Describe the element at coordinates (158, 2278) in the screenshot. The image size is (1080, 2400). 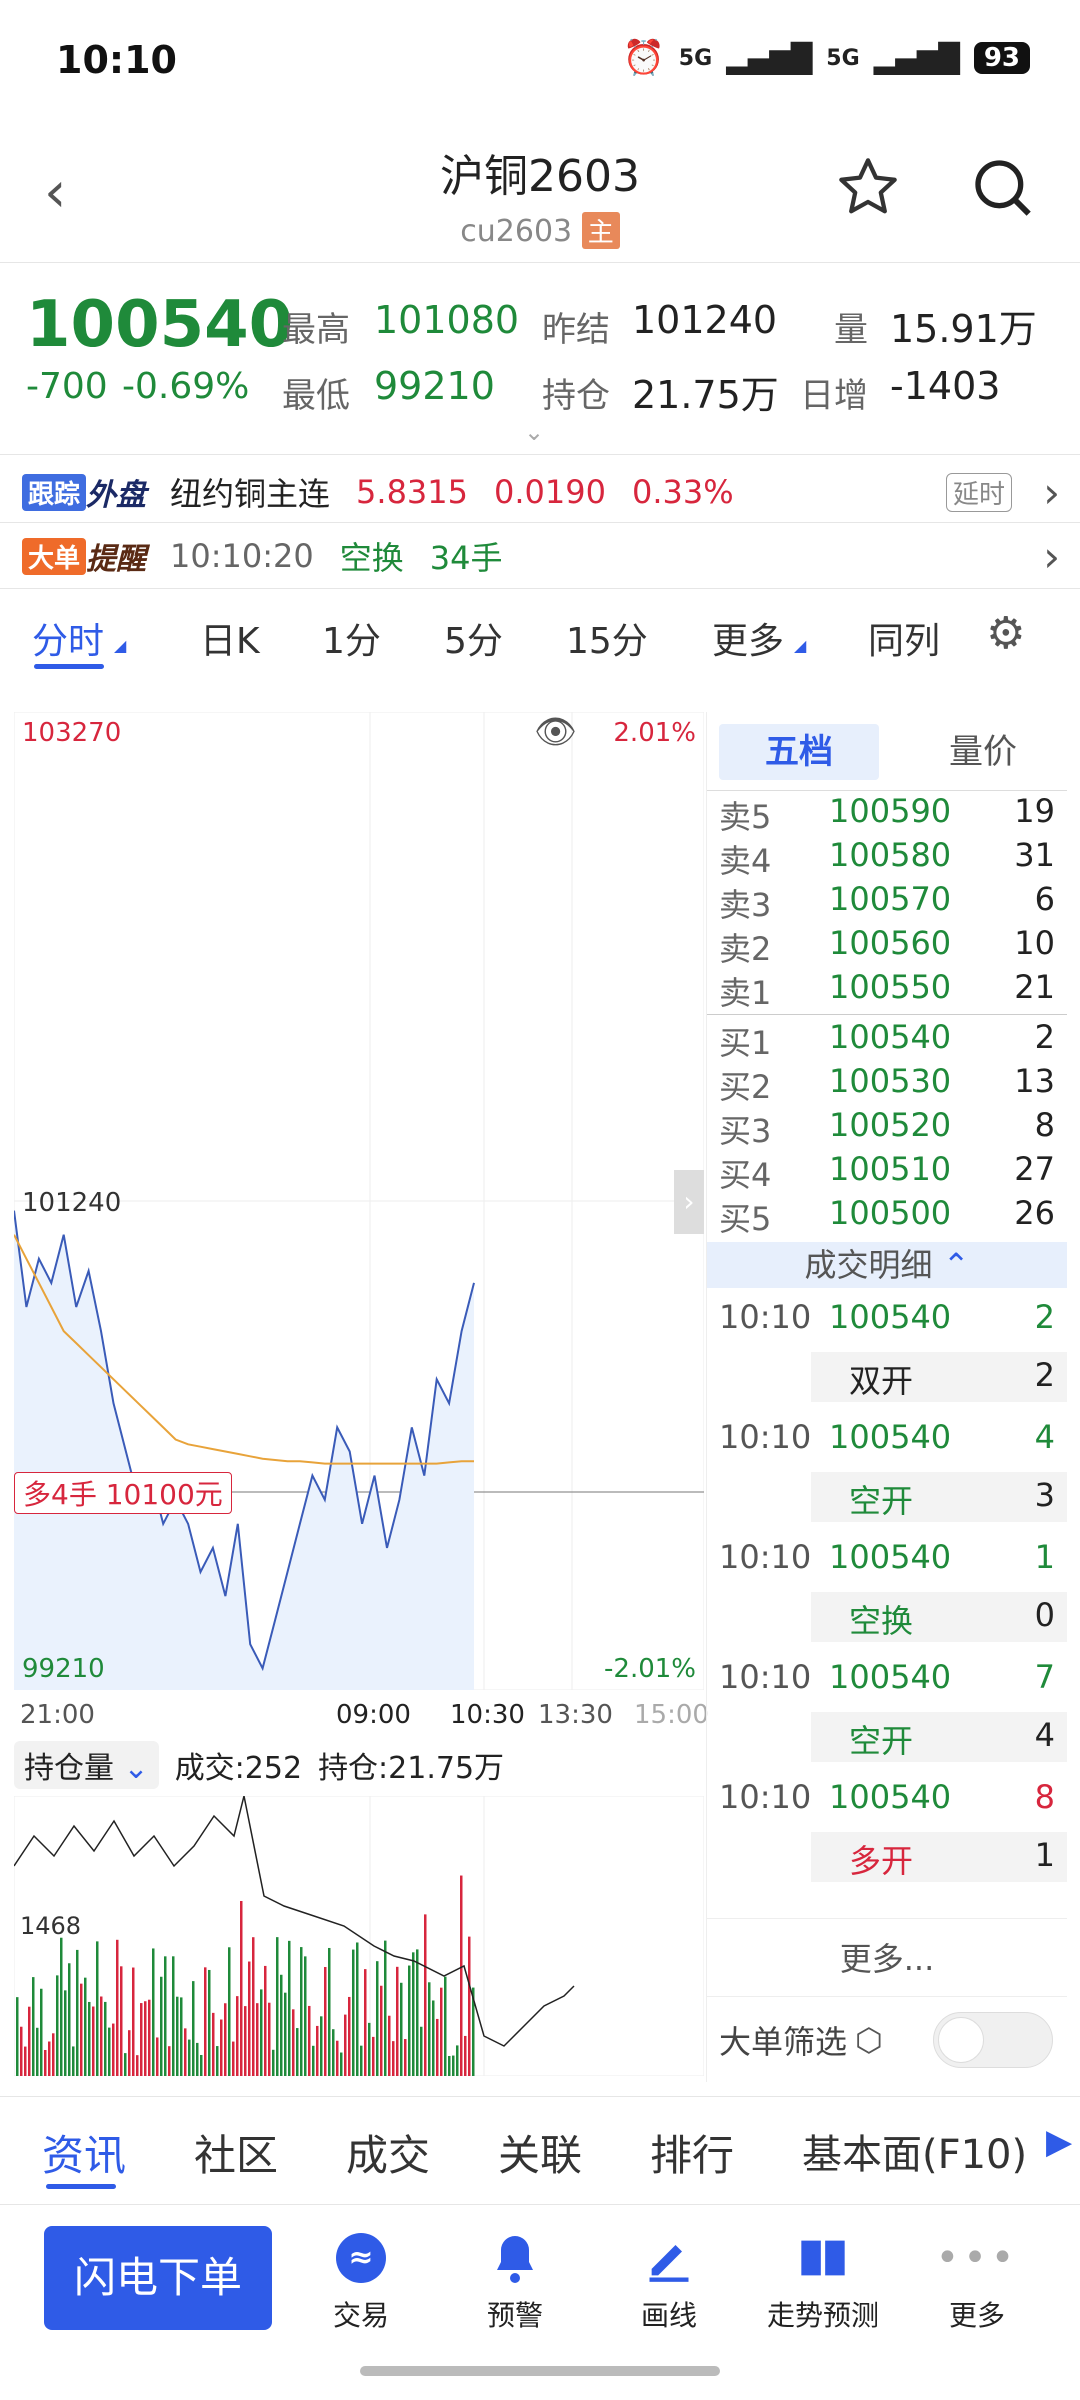
I see `flash-order-button: 闪电下单` at that location.